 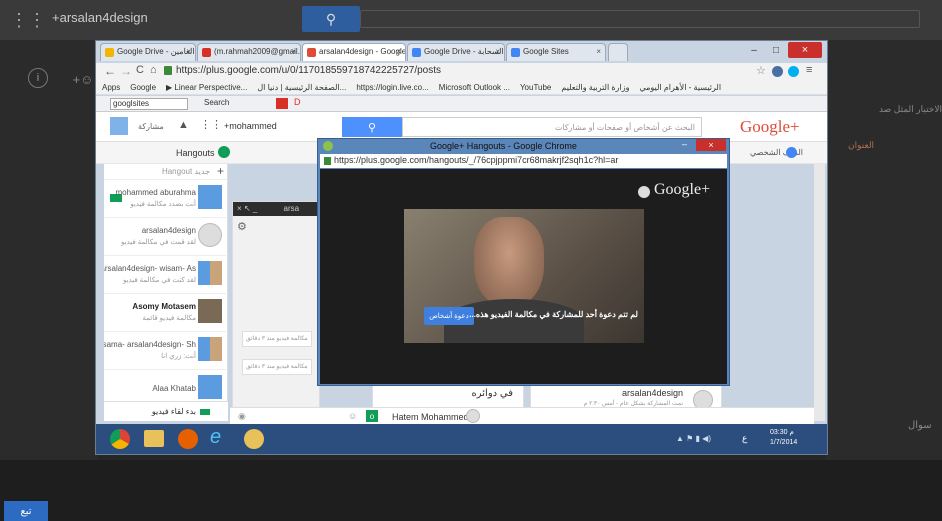 What do you see at coordinates (372, 127) in the screenshot?
I see `gplus-search-button: ⚲` at bounding box center [372, 127].